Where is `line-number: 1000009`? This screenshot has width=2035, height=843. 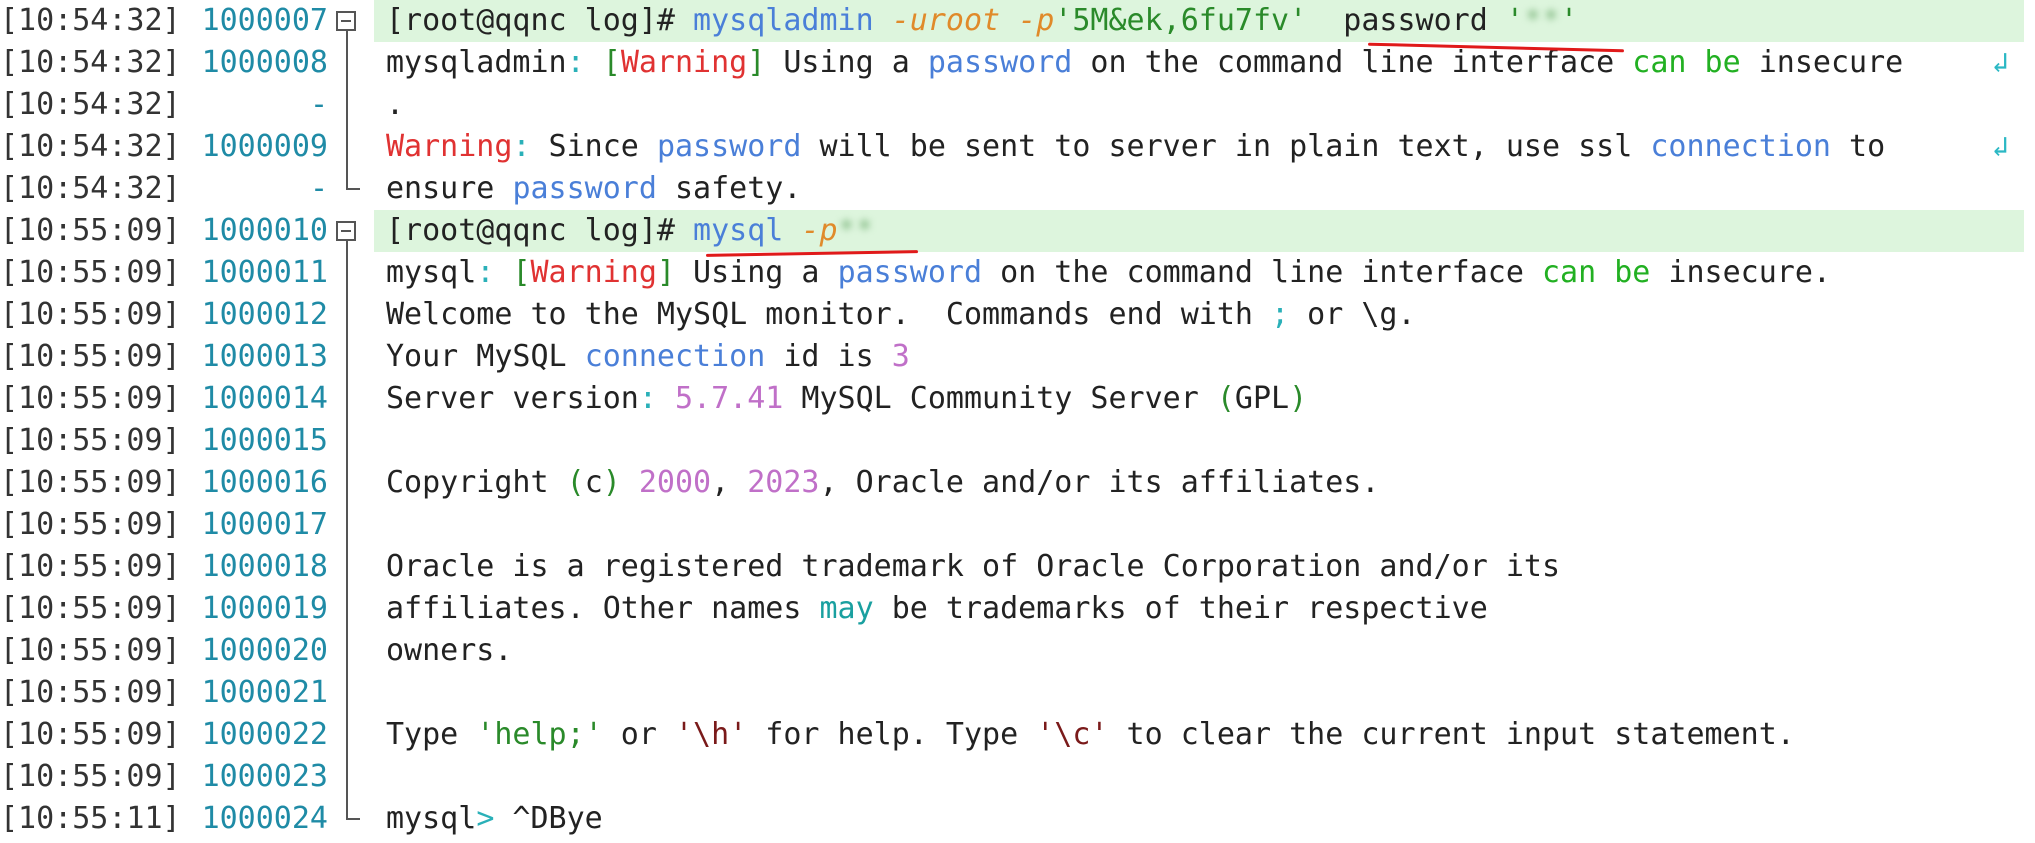
line-number: 1000009 is located at coordinates (264, 146).